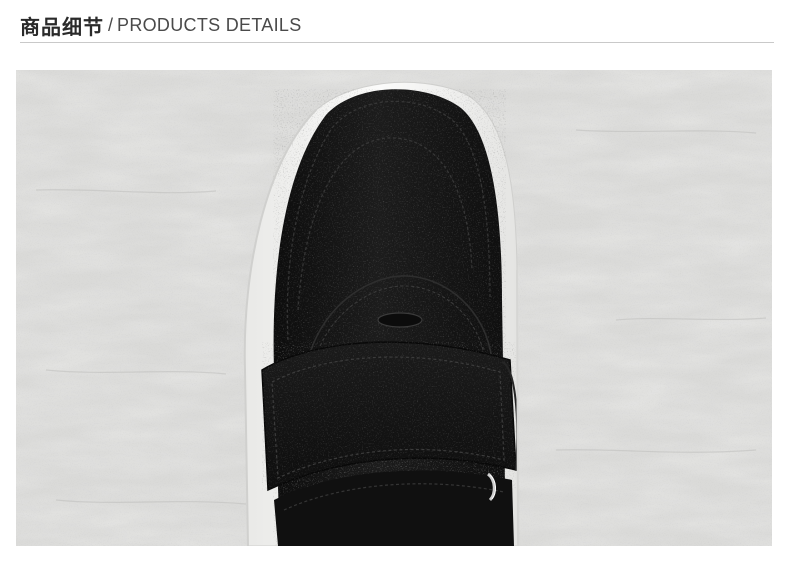 The width and height of the screenshot is (790, 566). Describe the element at coordinates (397, 25) in the screenshot. I see `section-header: 商品细节 / PRODUCTS DETAILS` at that location.